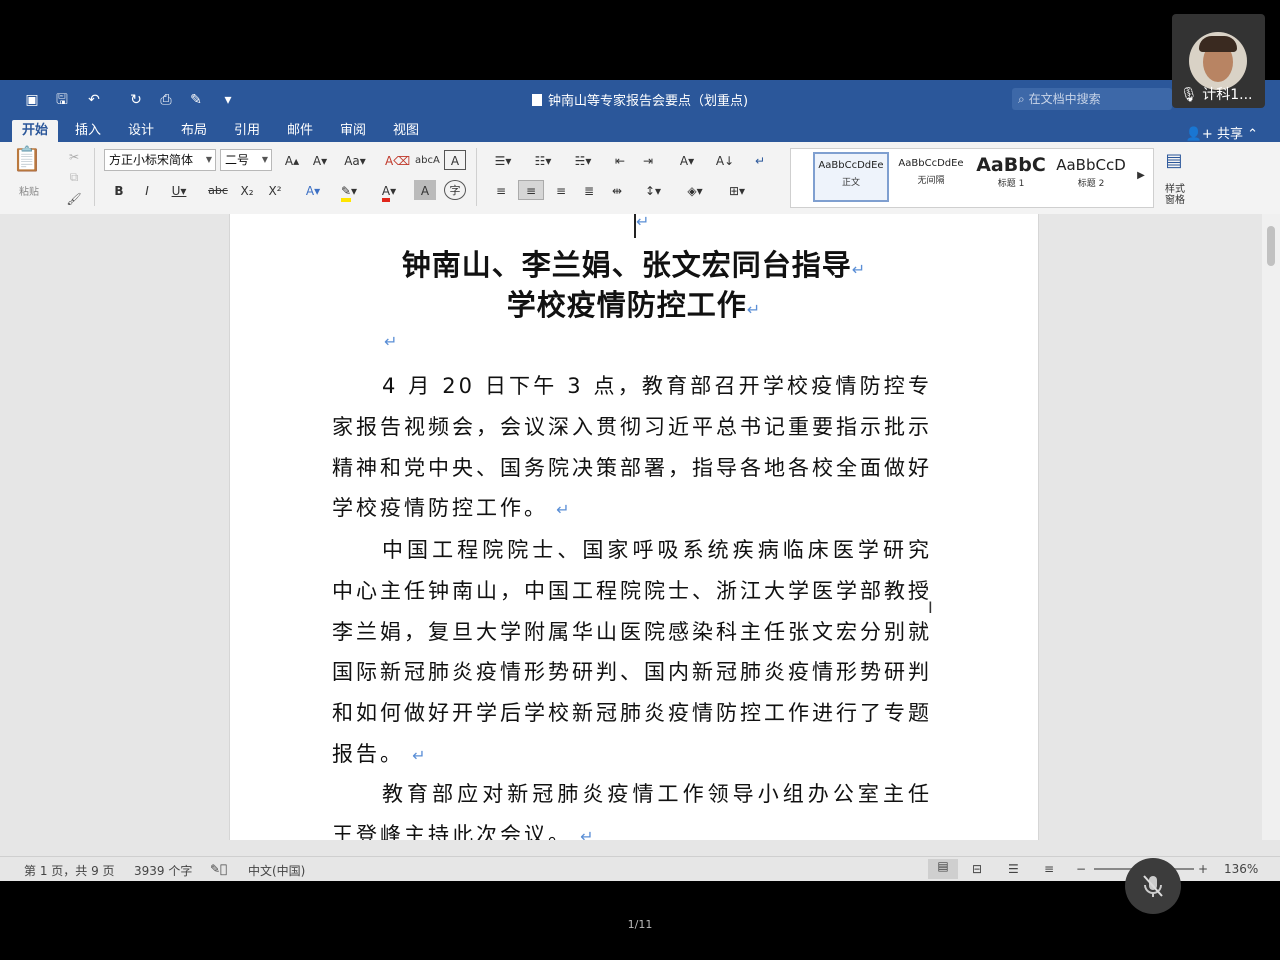 The width and height of the screenshot is (1280, 960). Describe the element at coordinates (27, 164) in the screenshot. I see `paste-icon: 📋` at that location.